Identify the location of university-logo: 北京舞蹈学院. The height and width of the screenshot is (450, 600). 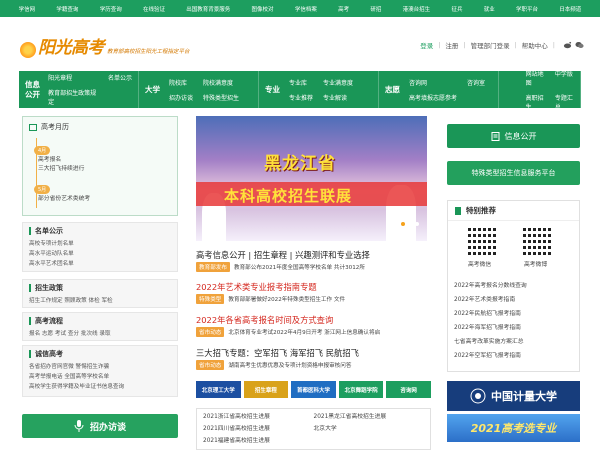
(361, 389).